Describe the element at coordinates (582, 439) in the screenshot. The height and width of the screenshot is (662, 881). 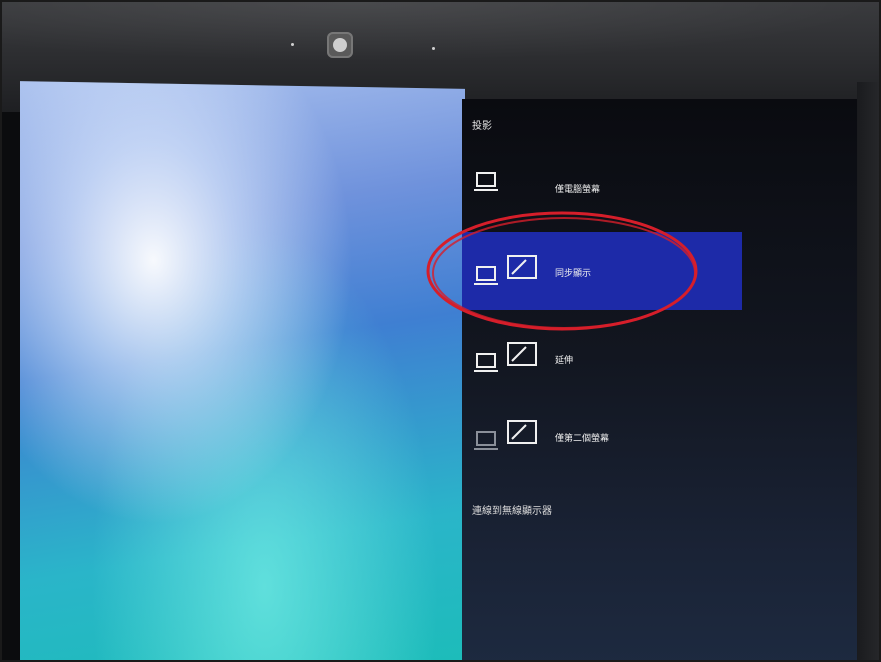
I see `option-label: 僅第二個螢幕` at that location.